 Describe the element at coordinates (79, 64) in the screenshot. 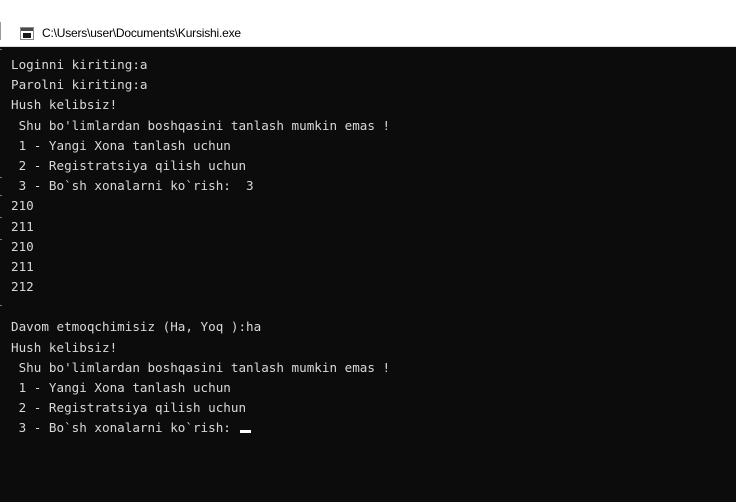

I see `console-line: Loginni kiriting:a` at that location.